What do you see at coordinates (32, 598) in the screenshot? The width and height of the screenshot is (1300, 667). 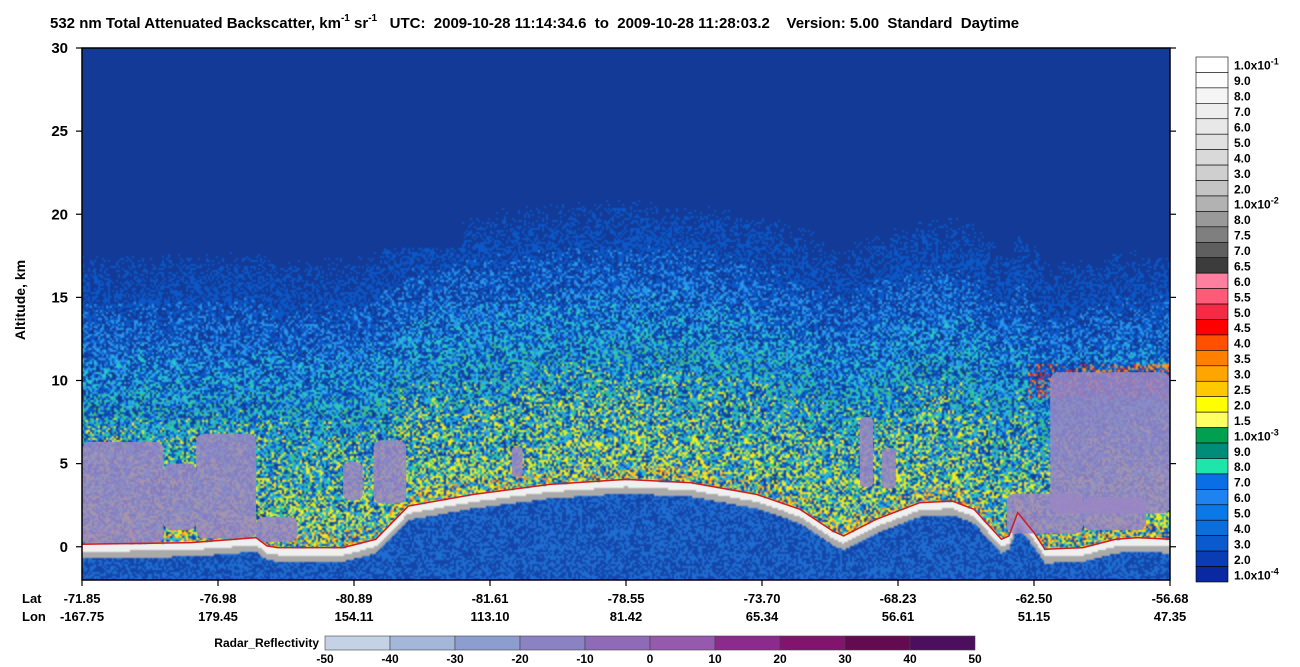 I see `lat-label: Lat` at bounding box center [32, 598].